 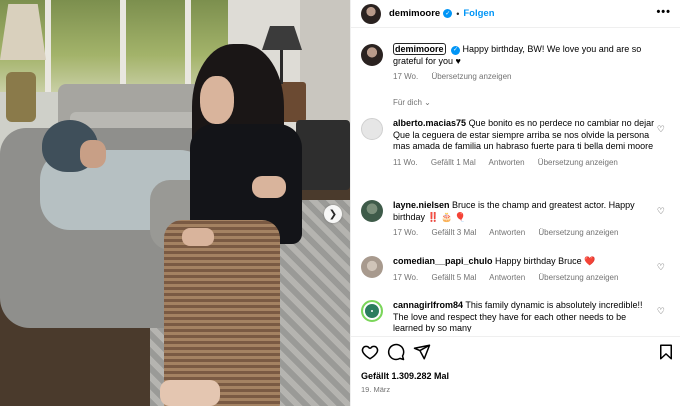 I want to click on paper-plane-icon, so click(x=422, y=352).